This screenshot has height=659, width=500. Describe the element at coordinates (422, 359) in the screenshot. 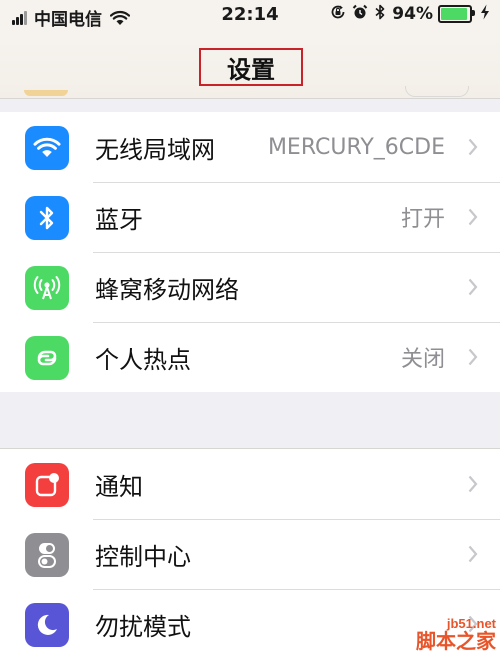

I see `row-value: 关闭` at that location.